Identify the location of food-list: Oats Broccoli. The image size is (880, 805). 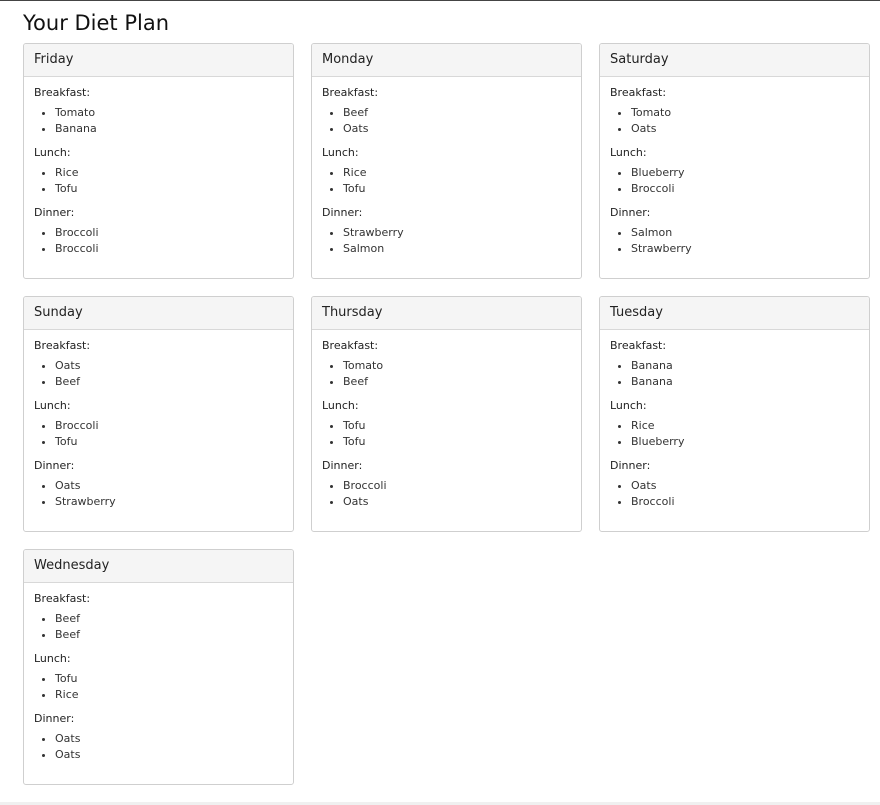
(734, 494).